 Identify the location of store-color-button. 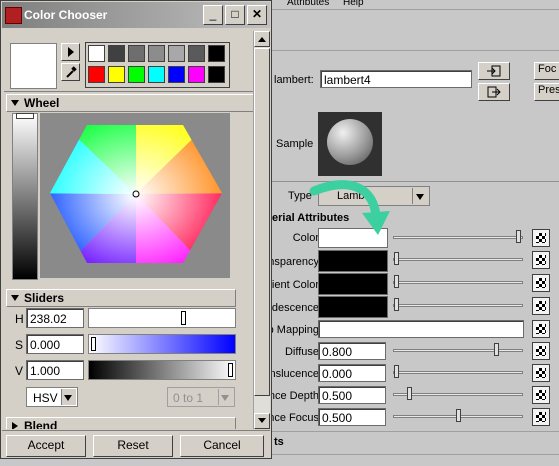
(70, 52).